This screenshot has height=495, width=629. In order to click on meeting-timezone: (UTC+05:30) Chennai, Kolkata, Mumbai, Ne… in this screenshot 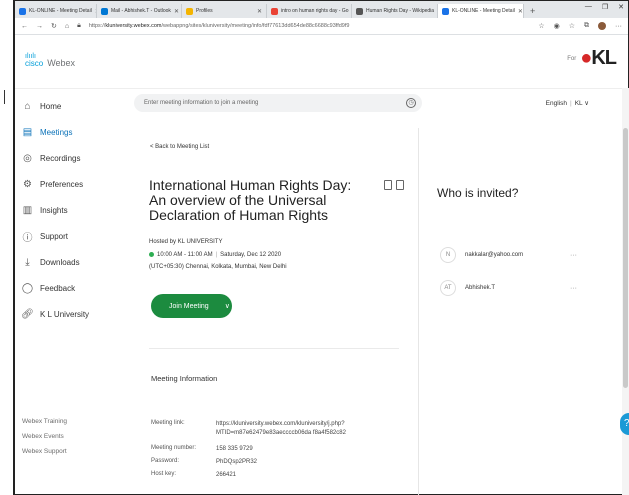, I will do `click(218, 267)`.